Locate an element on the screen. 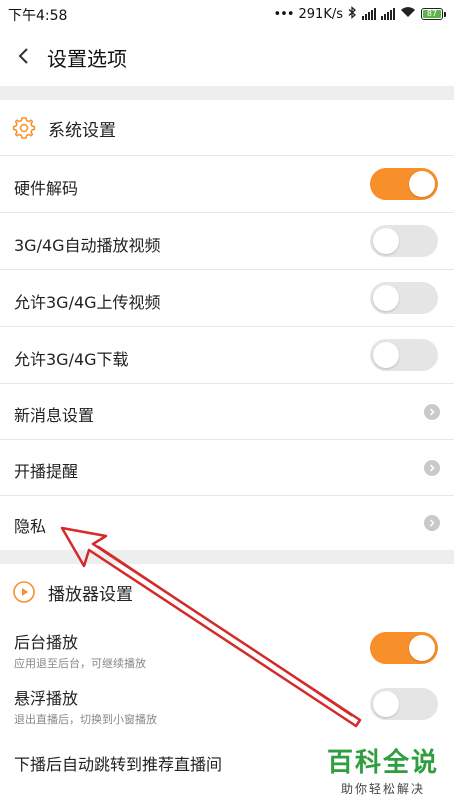  wifi-icon is located at coordinates (408, 14).